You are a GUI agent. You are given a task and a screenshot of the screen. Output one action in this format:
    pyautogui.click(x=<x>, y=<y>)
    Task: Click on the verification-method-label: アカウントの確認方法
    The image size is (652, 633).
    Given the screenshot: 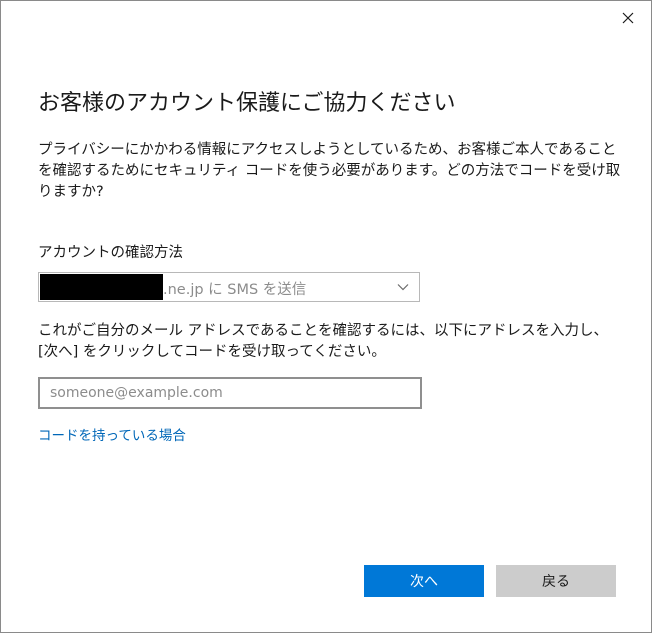 What is the action you would take?
    pyautogui.click(x=110, y=253)
    